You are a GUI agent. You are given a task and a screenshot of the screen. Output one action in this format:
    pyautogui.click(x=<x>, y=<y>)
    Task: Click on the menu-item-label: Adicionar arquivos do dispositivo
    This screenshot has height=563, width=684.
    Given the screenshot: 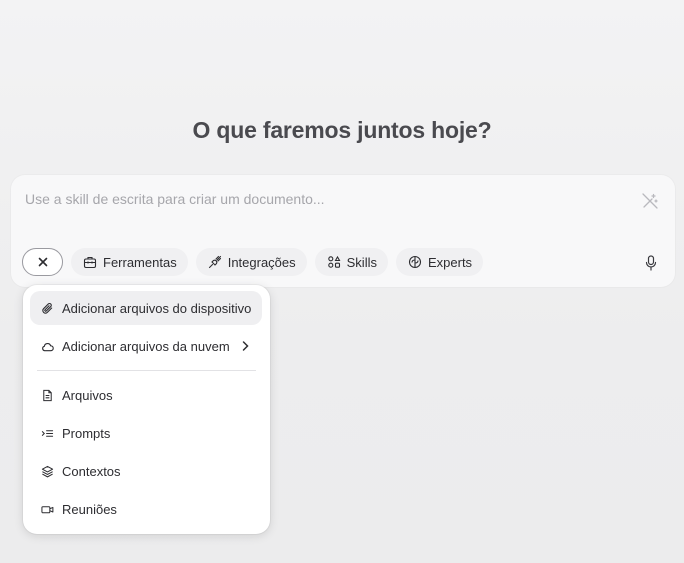 What is the action you would take?
    pyautogui.click(x=157, y=308)
    